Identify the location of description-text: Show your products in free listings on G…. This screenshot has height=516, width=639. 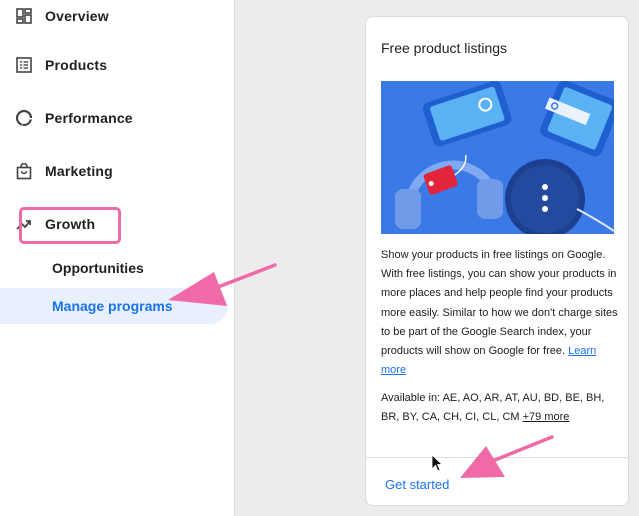
(499, 303).